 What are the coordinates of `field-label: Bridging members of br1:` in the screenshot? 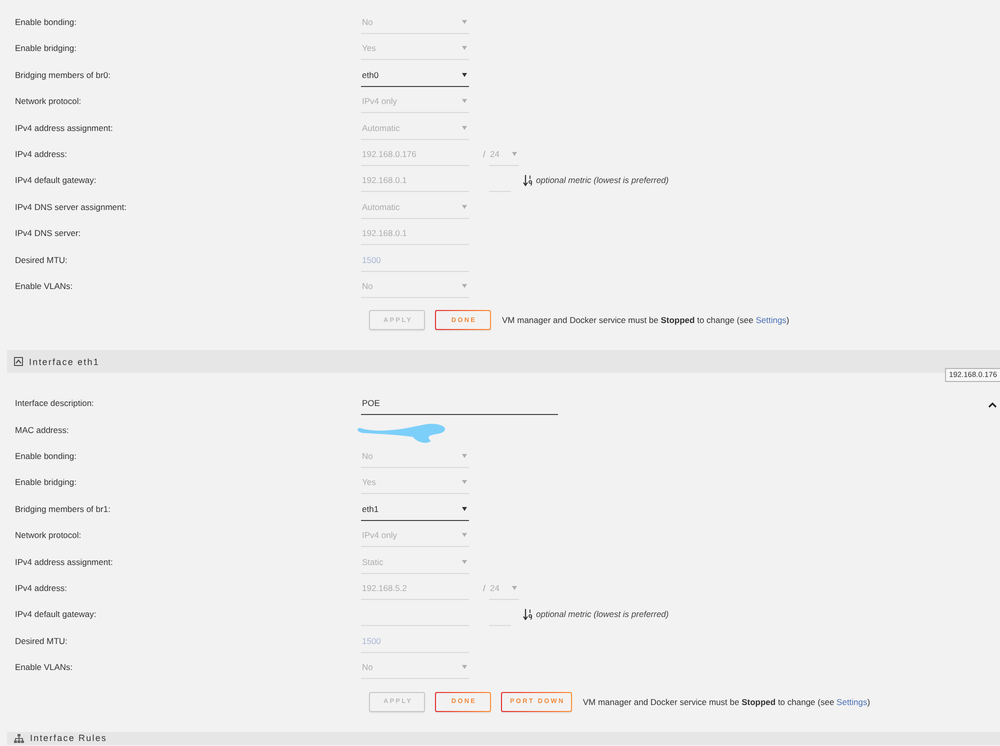 It's located at (63, 509).